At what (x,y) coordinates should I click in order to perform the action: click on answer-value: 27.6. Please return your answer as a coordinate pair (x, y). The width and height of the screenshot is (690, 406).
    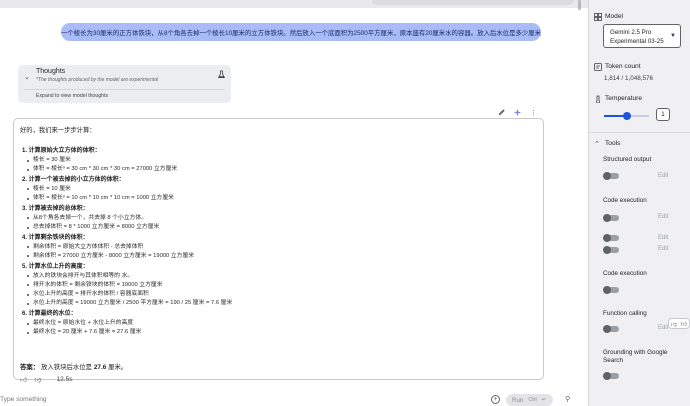
    Looking at the image, I should click on (100, 367).